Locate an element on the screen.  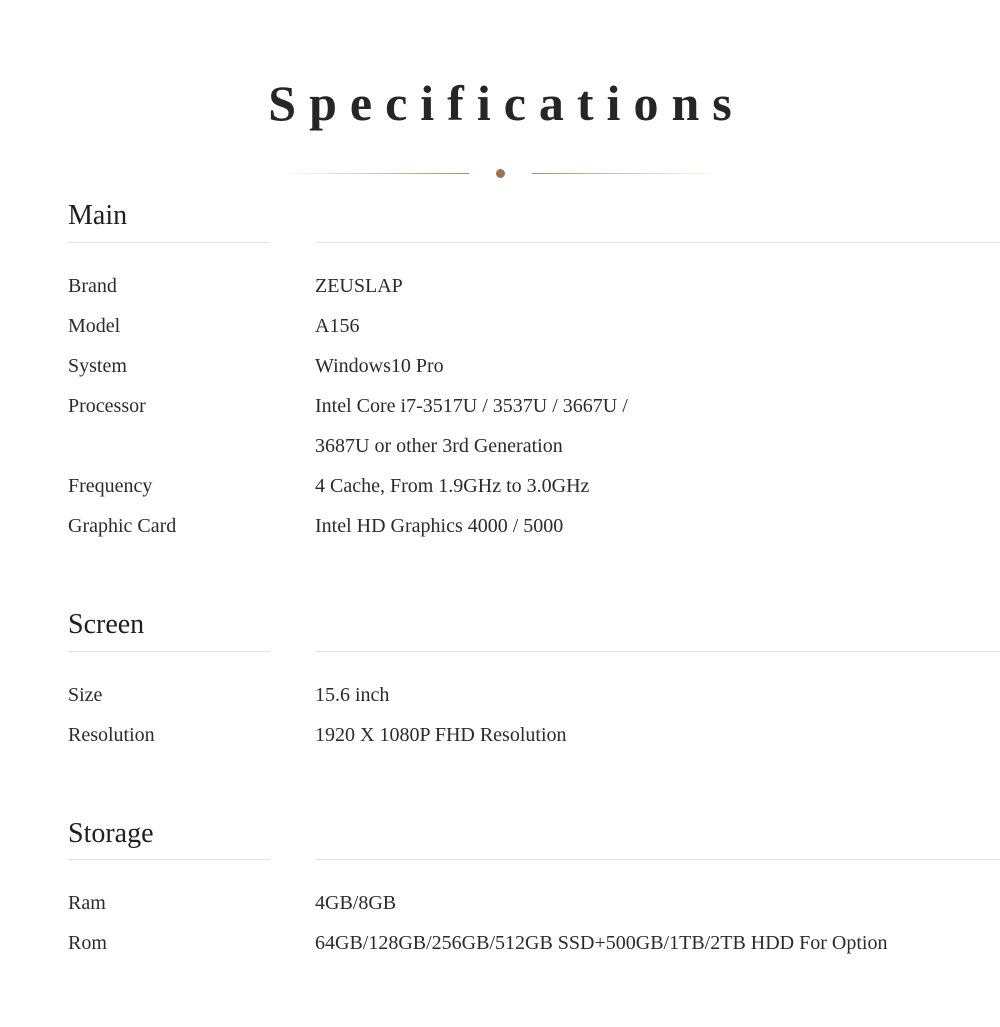
spec-label: Processor is located at coordinates (107, 405).